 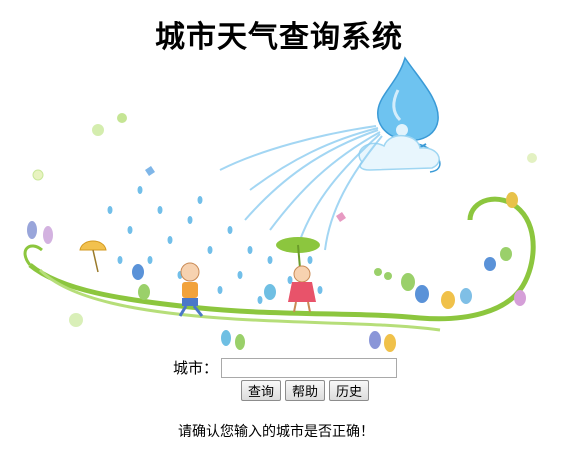 I want to click on umbrella-icon, so click(x=93, y=256).